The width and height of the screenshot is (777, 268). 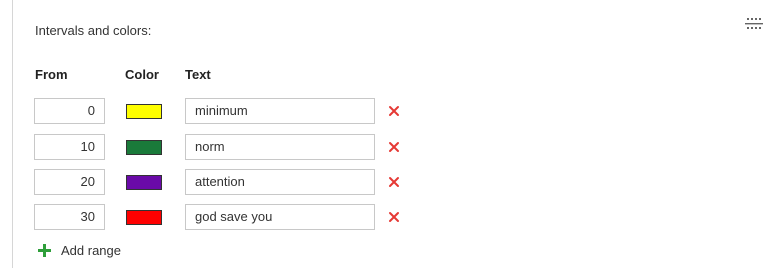 What do you see at coordinates (198, 74) in the screenshot?
I see `column-header-text: Text` at bounding box center [198, 74].